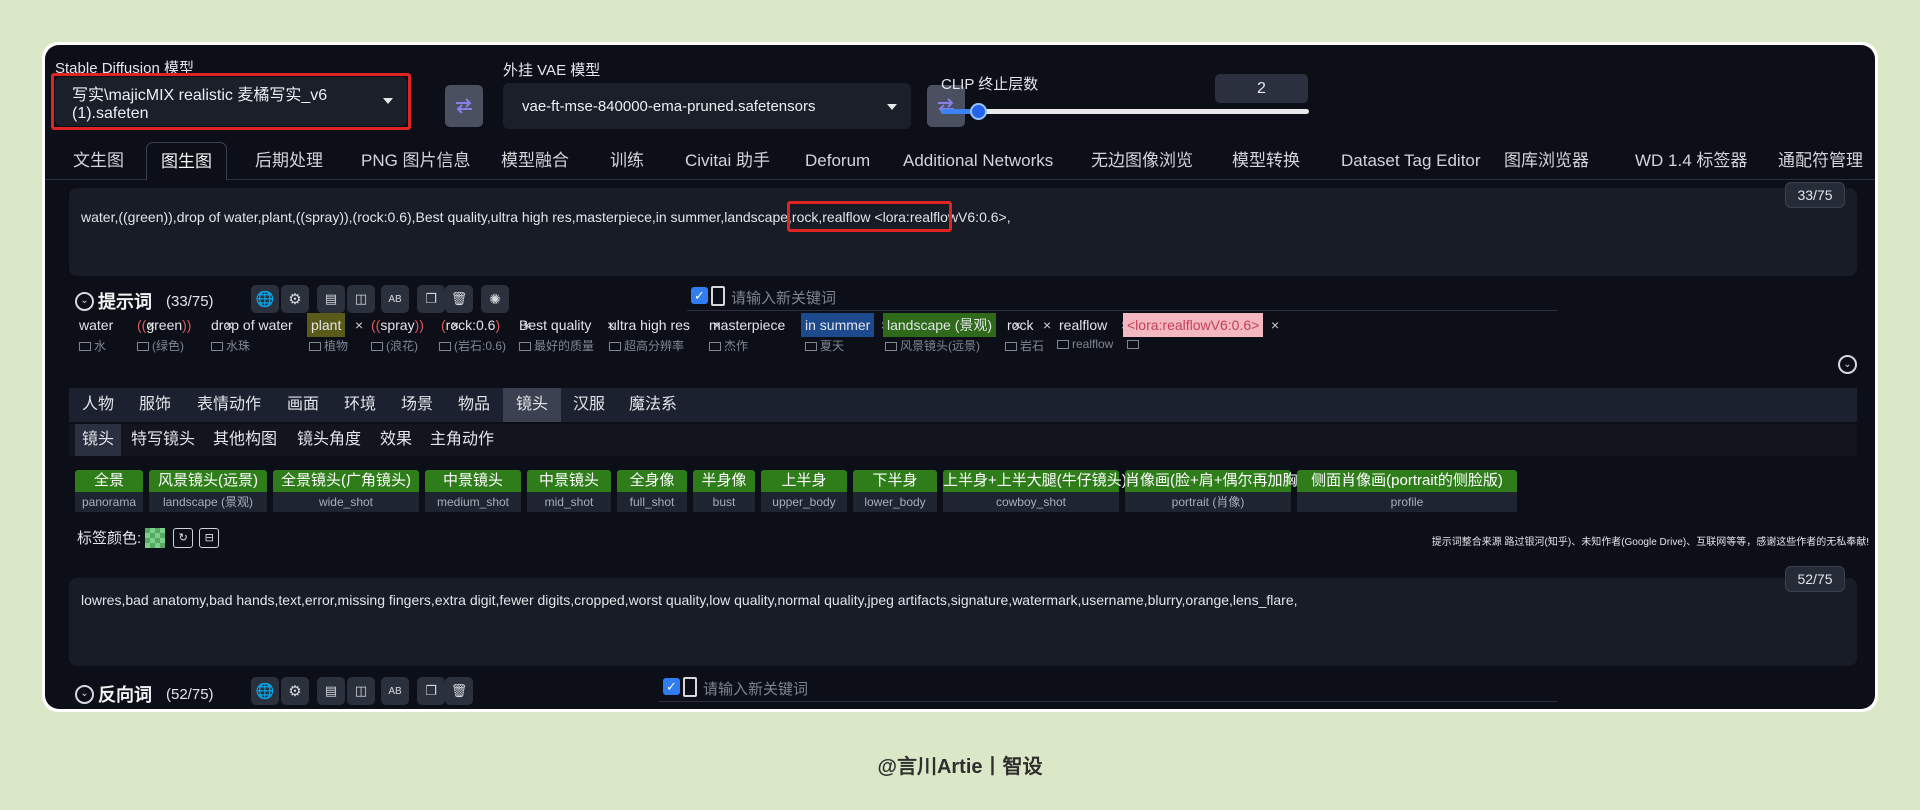 This screenshot has width=1920, height=810. What do you see at coordinates (416, 161) in the screenshot?
I see `tab-png-info: PNG 图片信息` at bounding box center [416, 161].